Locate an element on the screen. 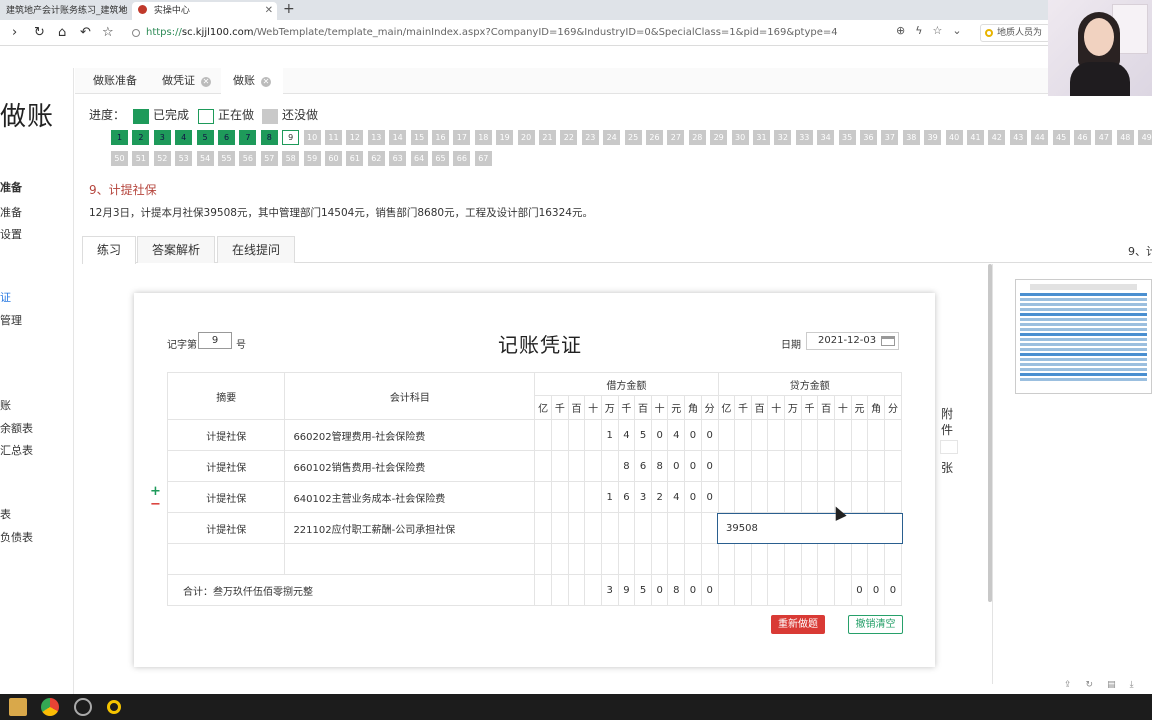 This screenshot has width=1152, height=720. progress-cell-39: 39 is located at coordinates (933, 137).